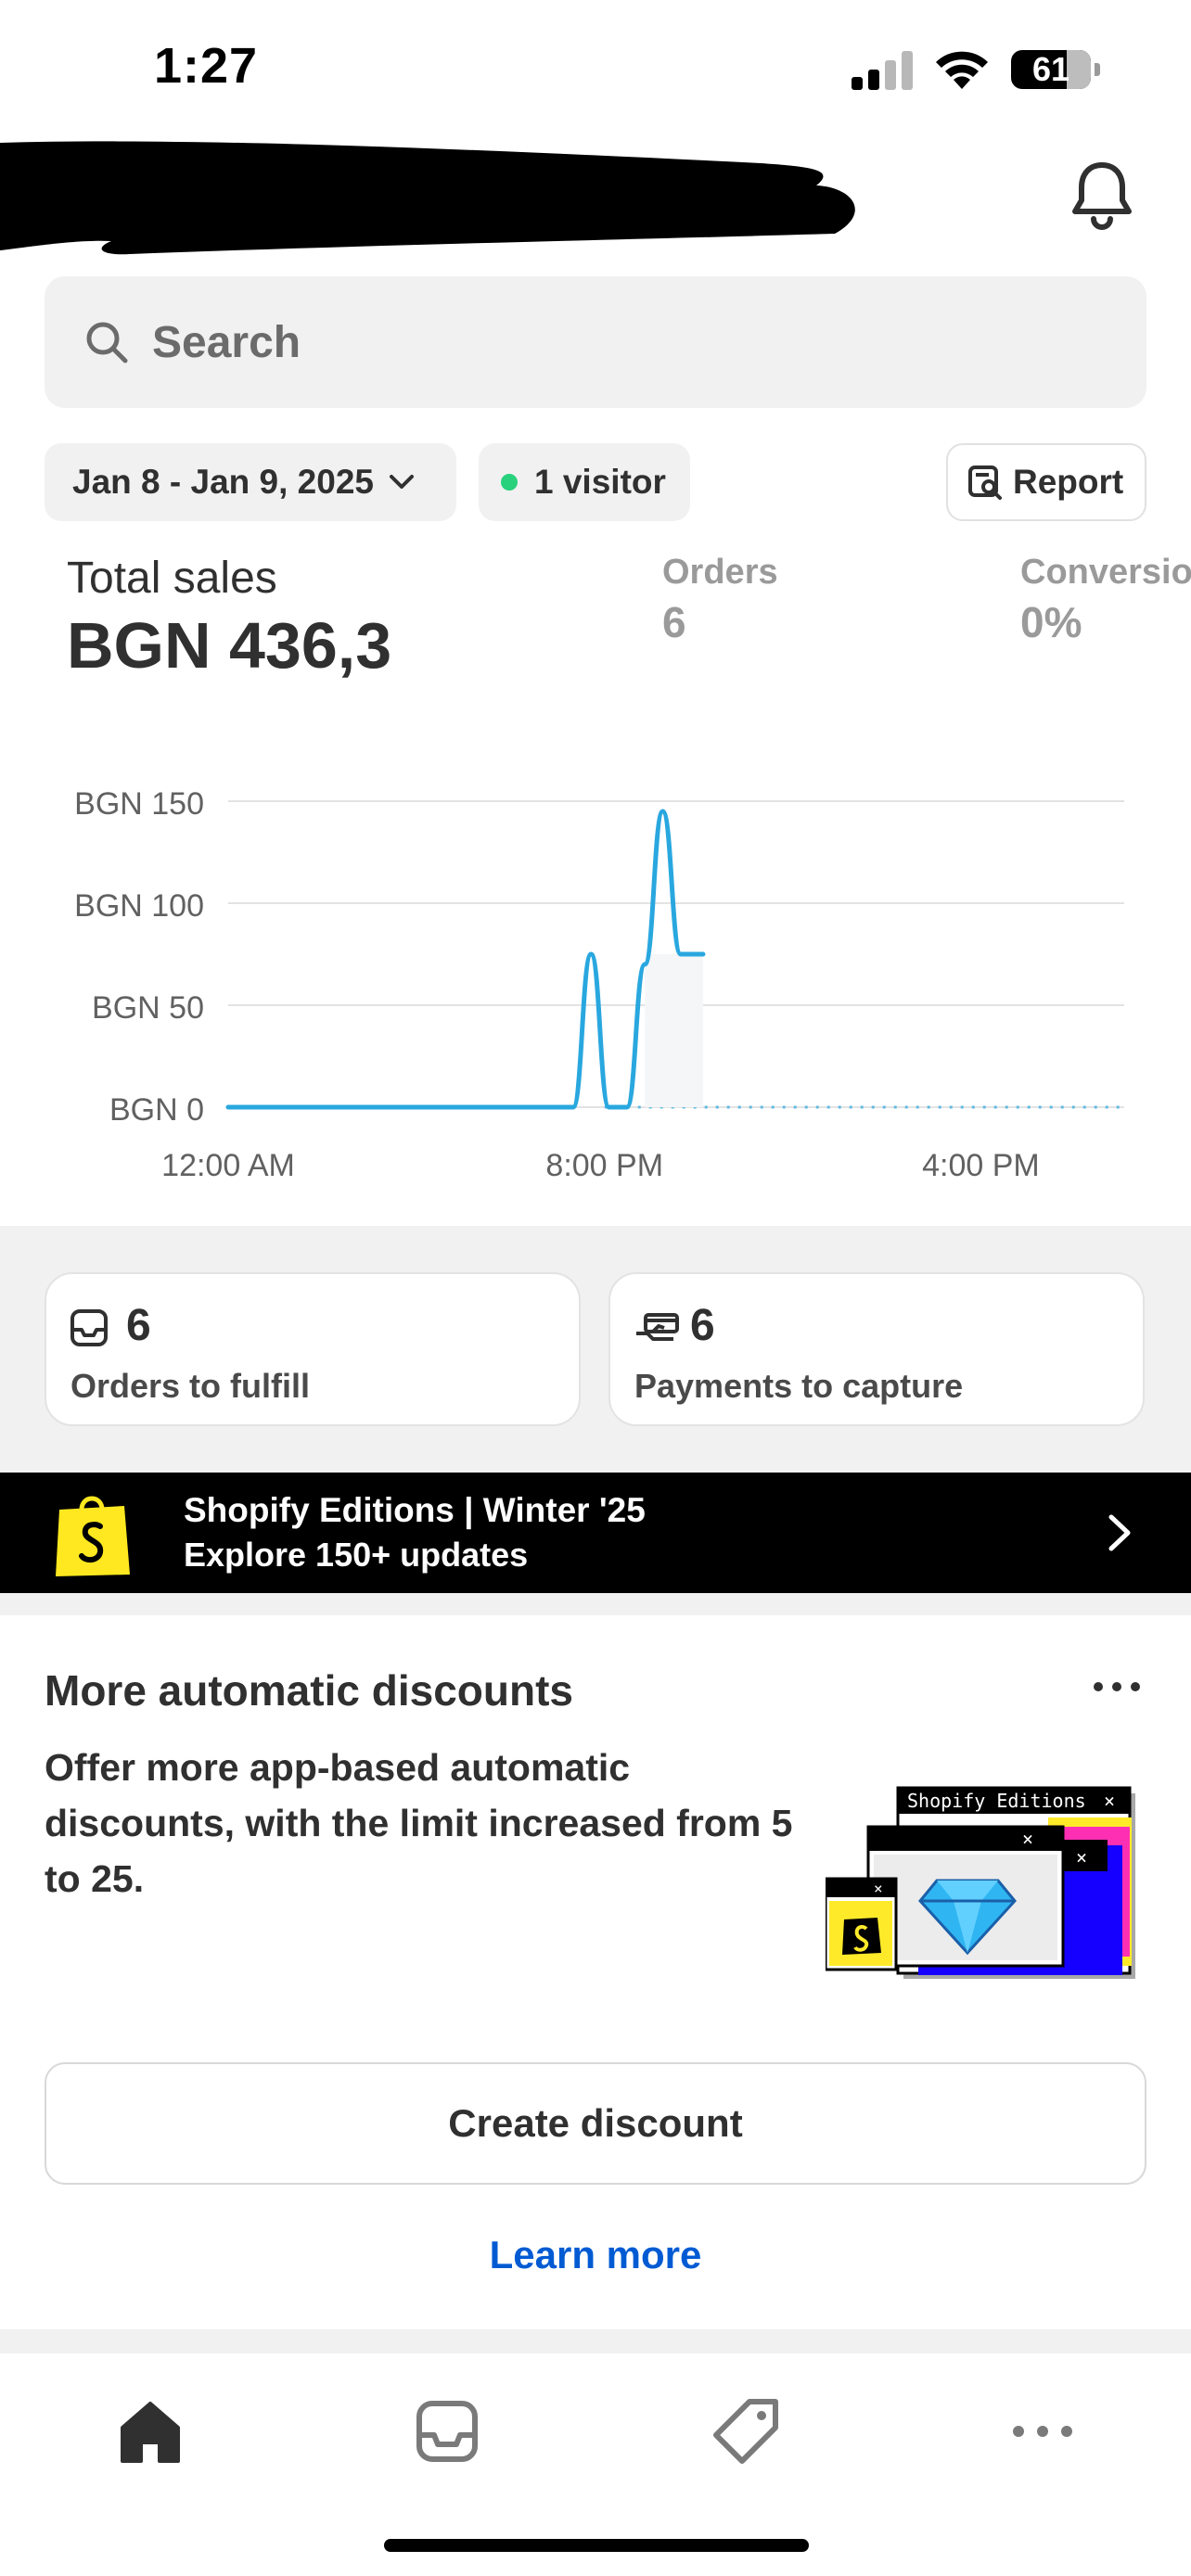 The height and width of the screenshot is (2576, 1191). What do you see at coordinates (138, 1325) in the screenshot?
I see `orders-to-fulfill-count: 6` at bounding box center [138, 1325].